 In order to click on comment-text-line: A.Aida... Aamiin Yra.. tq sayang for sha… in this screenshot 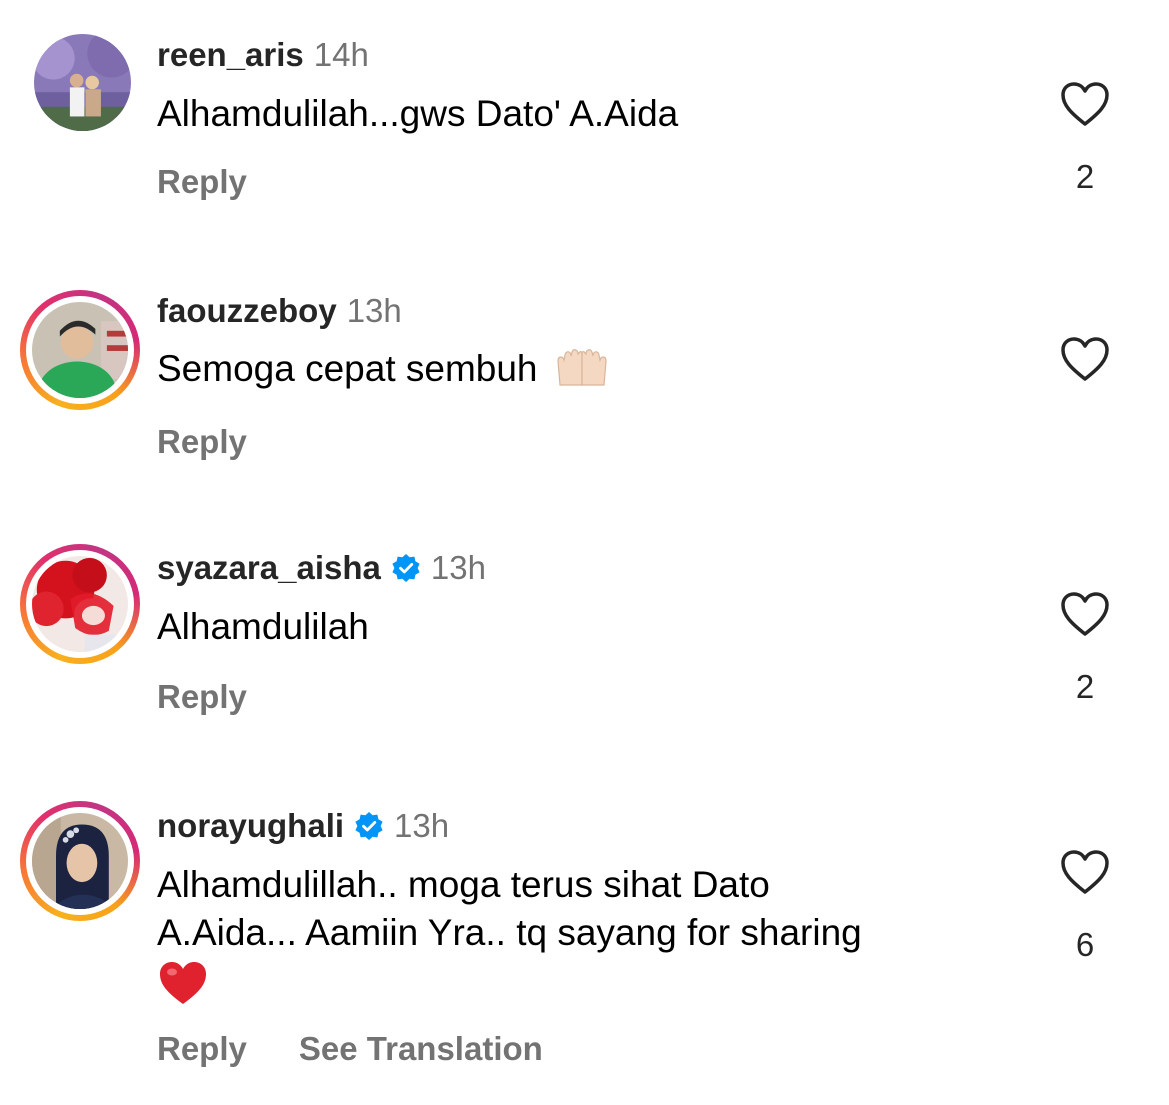, I will do `click(509, 932)`.